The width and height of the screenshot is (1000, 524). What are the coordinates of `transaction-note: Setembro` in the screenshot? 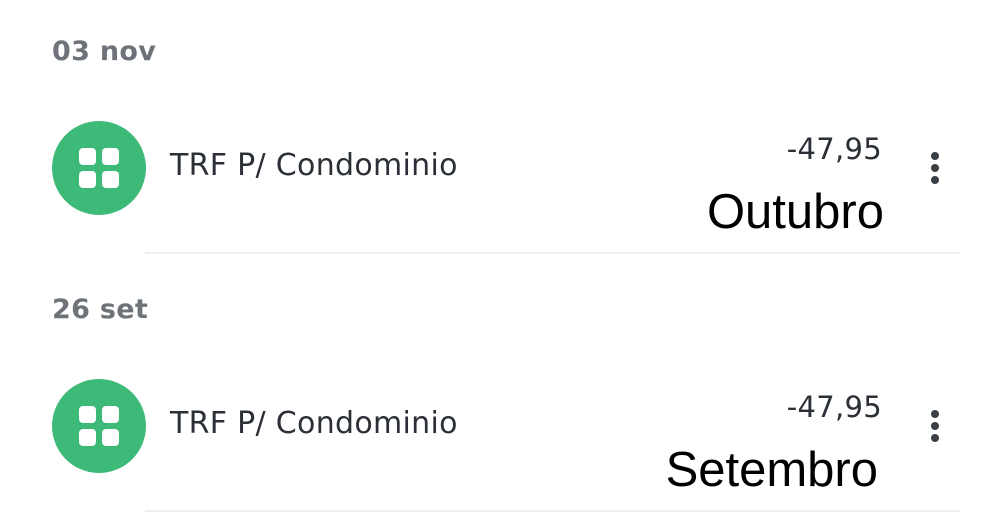 It's located at (771, 470).